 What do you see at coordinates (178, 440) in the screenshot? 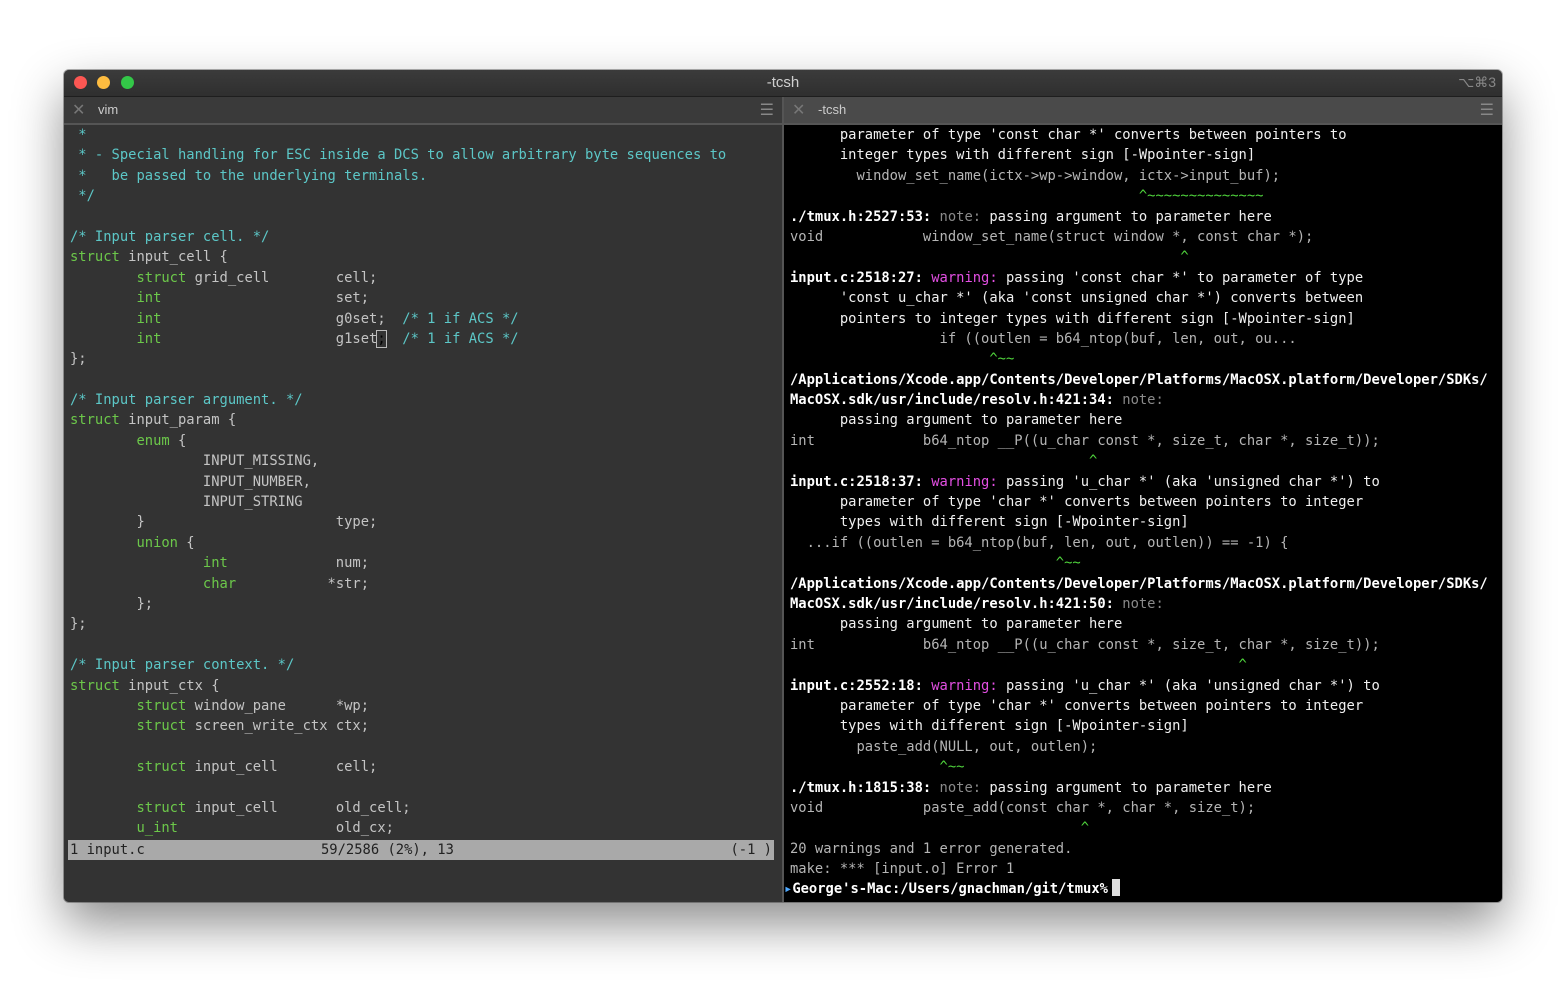
I see `text-segment: {` at bounding box center [178, 440].